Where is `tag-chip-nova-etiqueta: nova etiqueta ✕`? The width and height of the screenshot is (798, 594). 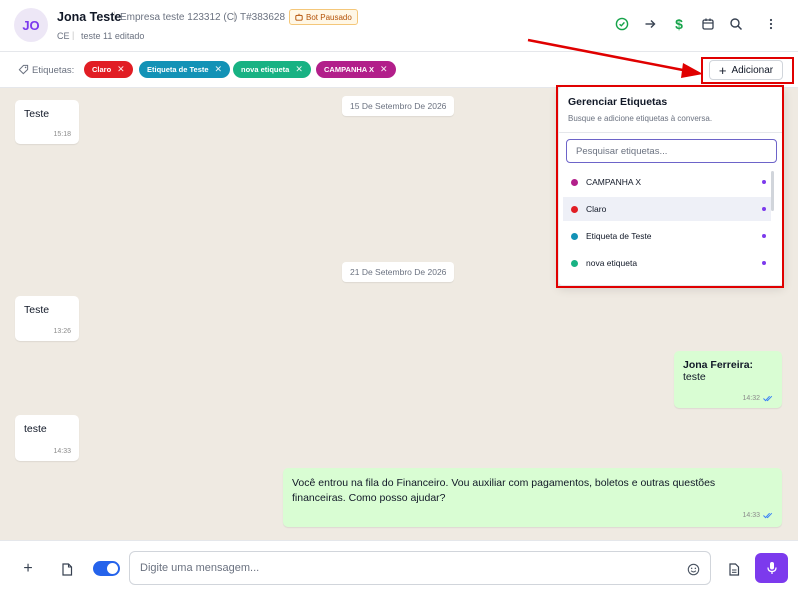
tag-chip-nova-etiqueta: nova etiqueta ✕ is located at coordinates (272, 69).